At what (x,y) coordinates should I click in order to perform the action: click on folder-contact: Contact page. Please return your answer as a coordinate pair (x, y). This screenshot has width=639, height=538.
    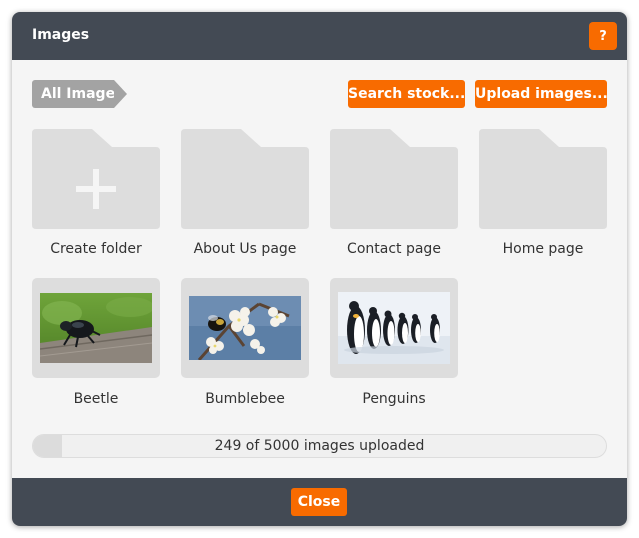
    Looking at the image, I should click on (394, 193).